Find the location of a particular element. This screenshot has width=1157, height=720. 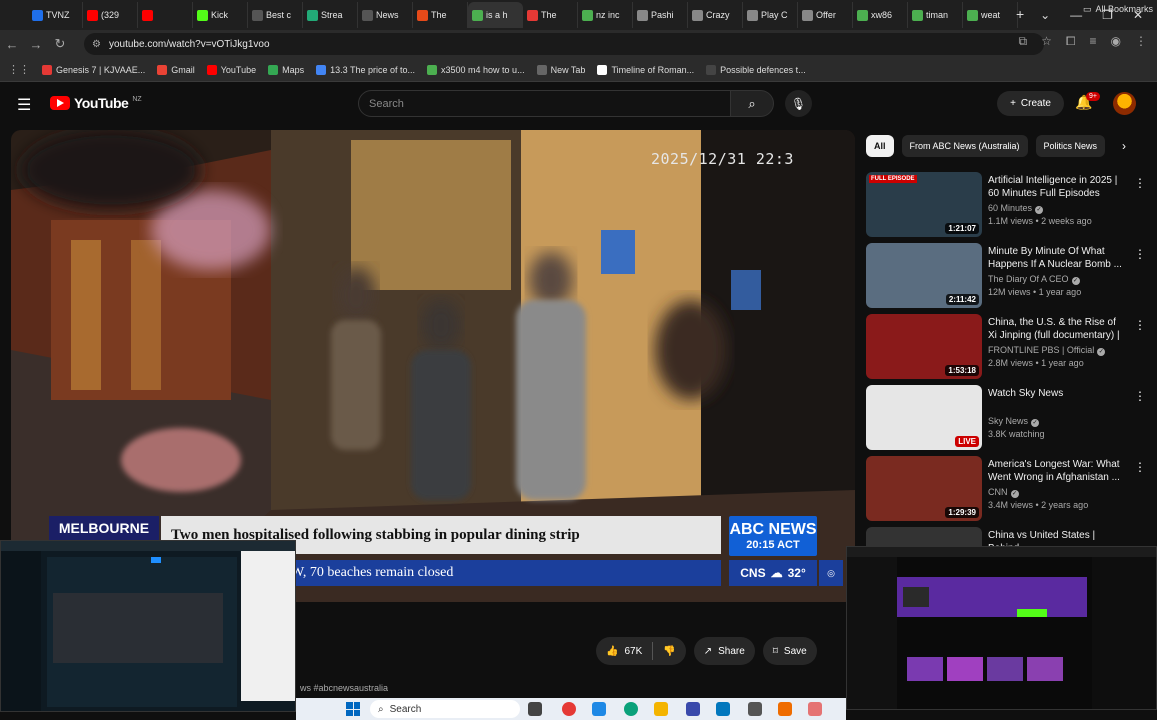

browser-tab: Kick is located at coordinates (220, 15).